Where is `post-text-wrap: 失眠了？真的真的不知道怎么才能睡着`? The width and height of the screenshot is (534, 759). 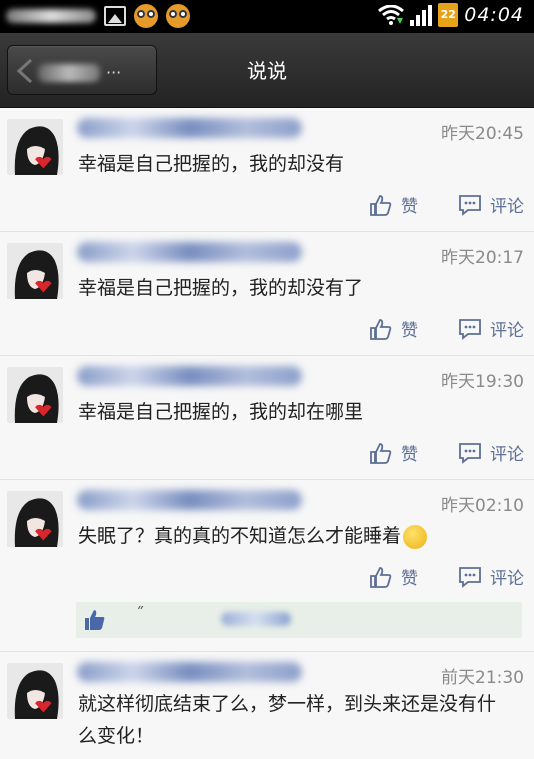
post-text-wrap: 失眠了？真的真的不知道怎么才能睡着 is located at coordinates (294, 536).